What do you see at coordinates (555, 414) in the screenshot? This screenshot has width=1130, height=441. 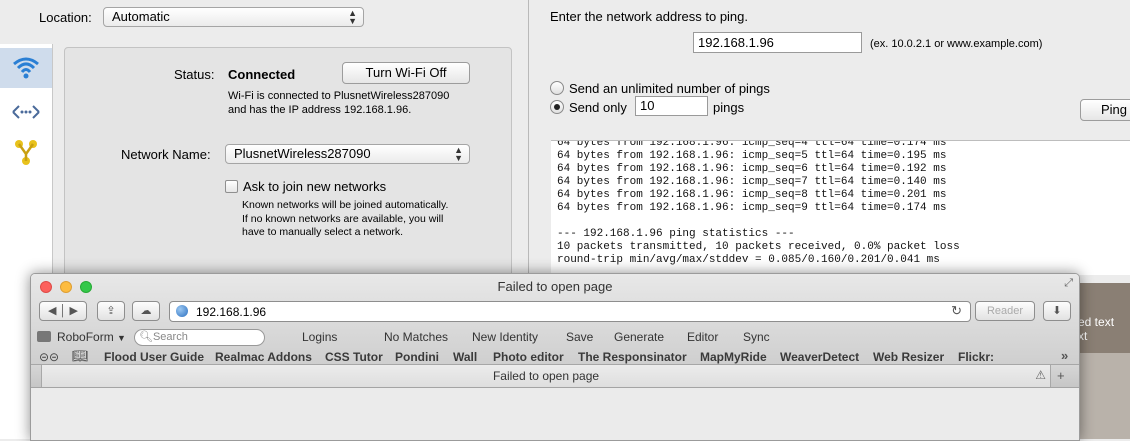 I see `page-content` at bounding box center [555, 414].